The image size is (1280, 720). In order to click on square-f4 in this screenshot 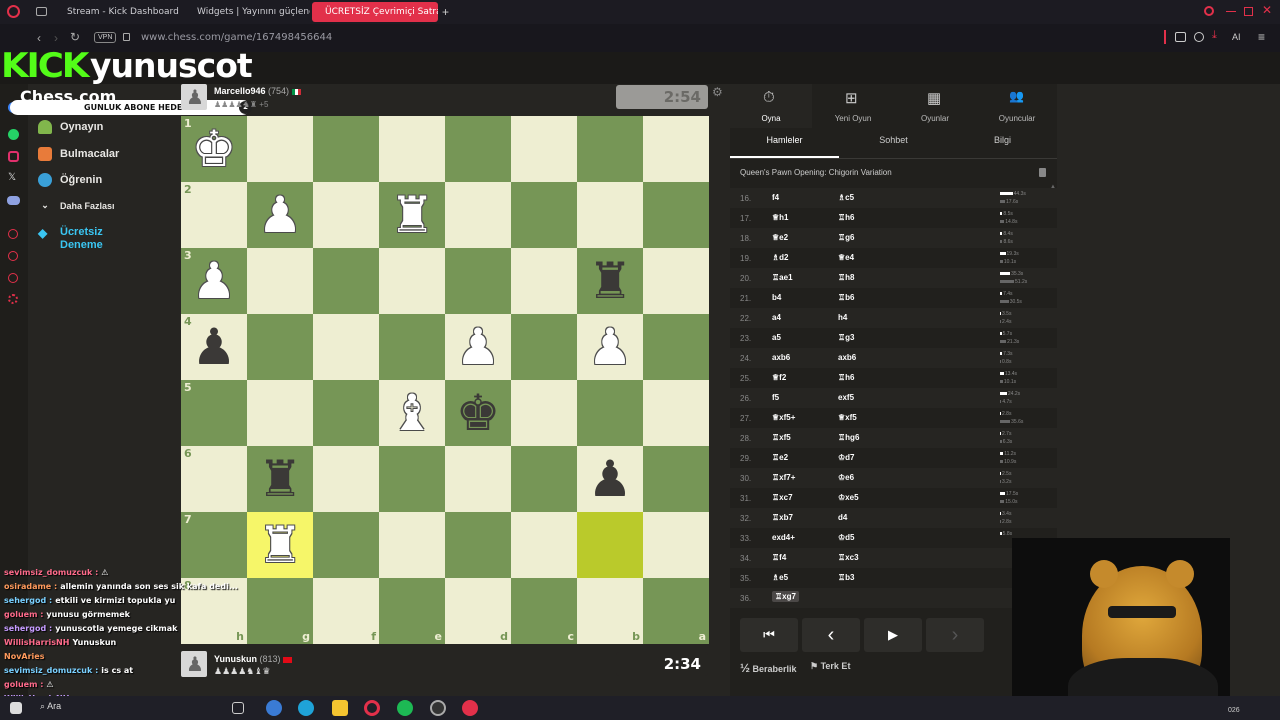, I will do `click(346, 347)`.